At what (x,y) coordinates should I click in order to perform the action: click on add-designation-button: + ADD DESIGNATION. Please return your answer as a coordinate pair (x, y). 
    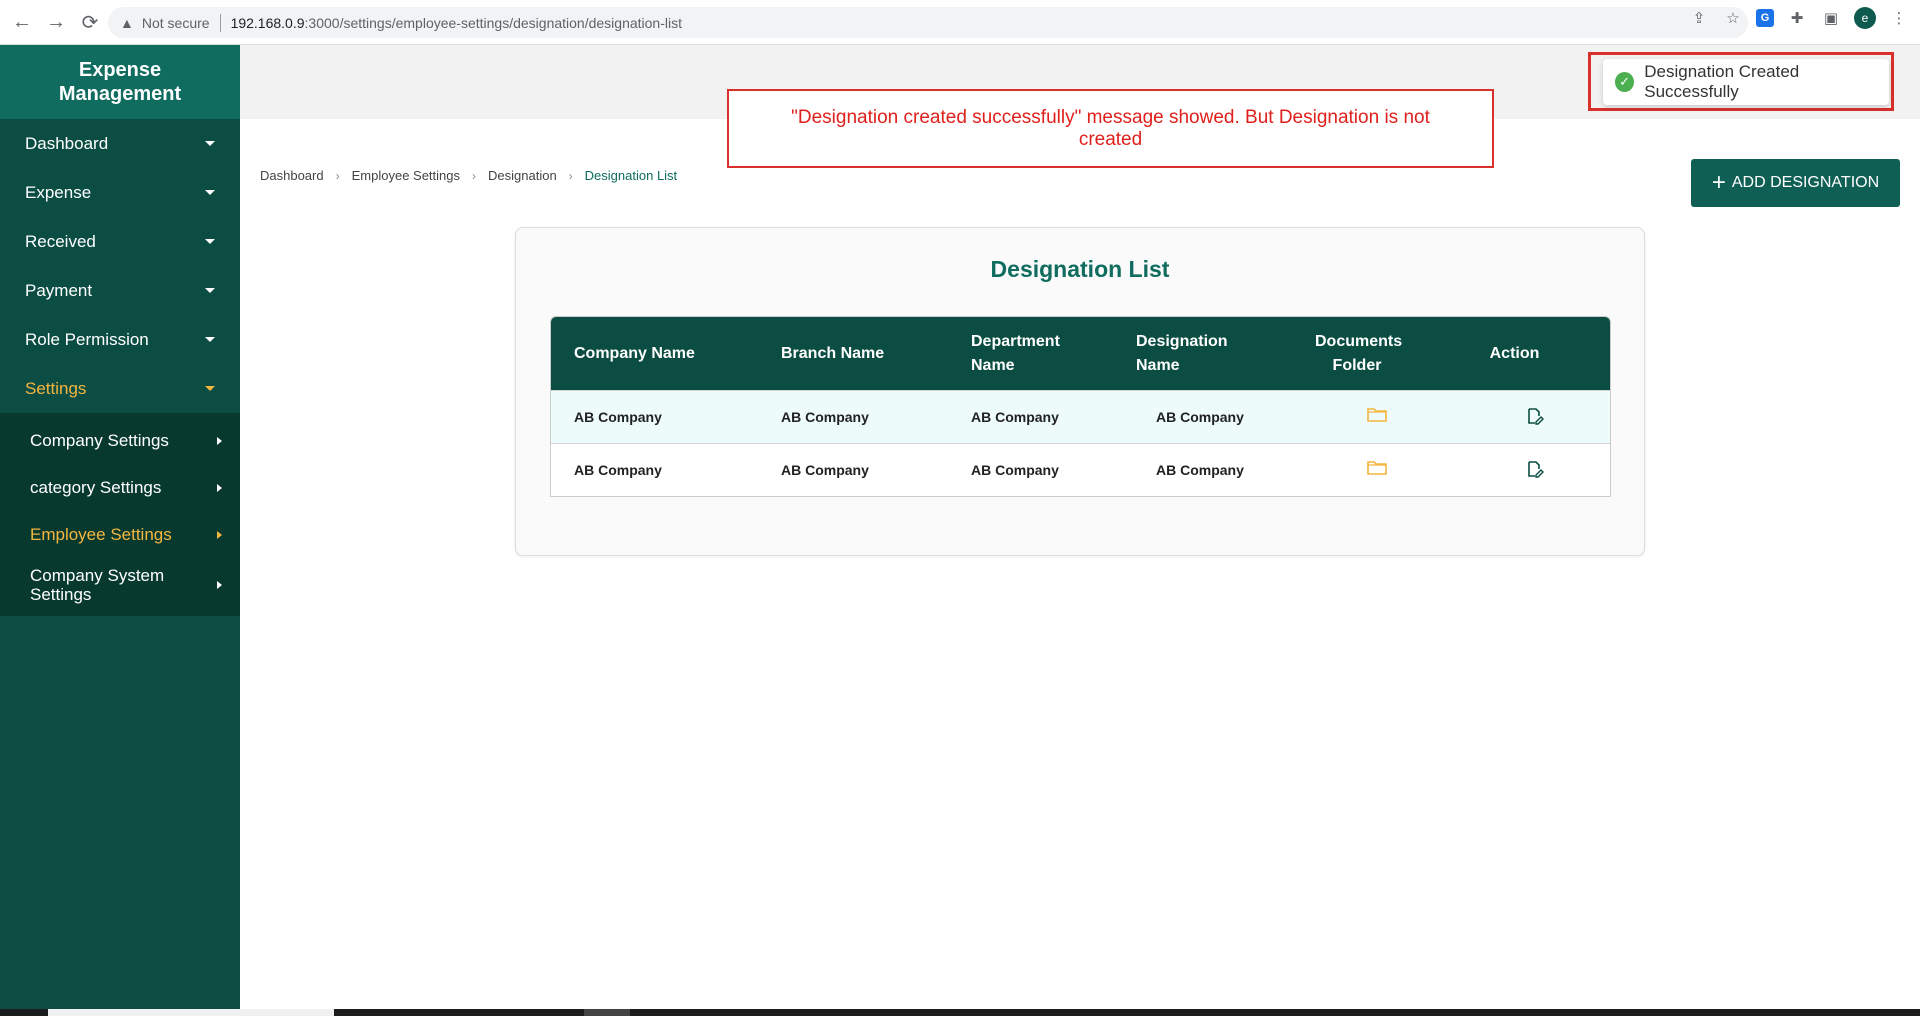
    Looking at the image, I should click on (1795, 183).